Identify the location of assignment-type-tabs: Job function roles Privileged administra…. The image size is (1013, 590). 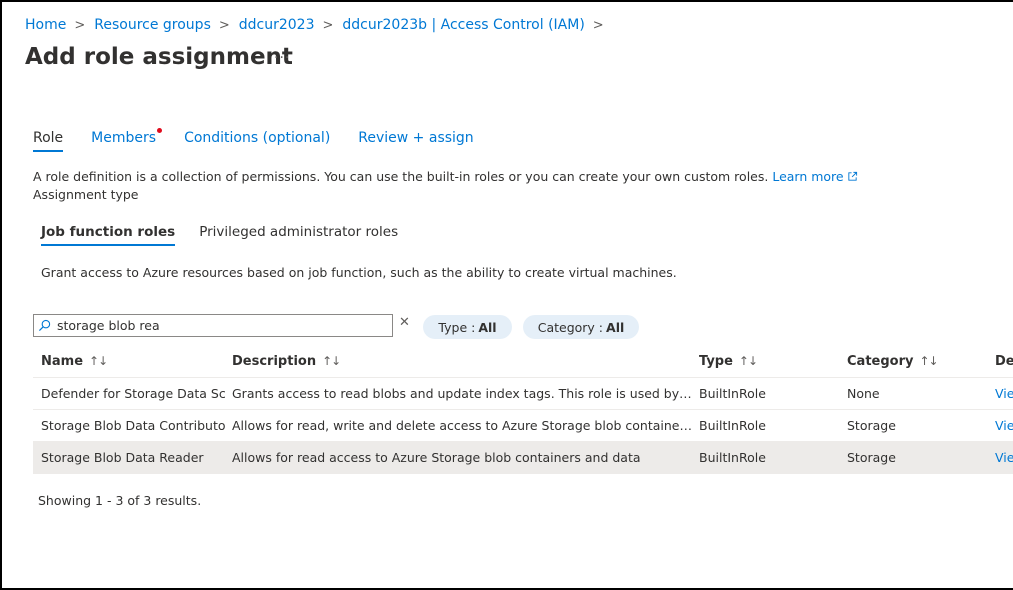
(231, 235).